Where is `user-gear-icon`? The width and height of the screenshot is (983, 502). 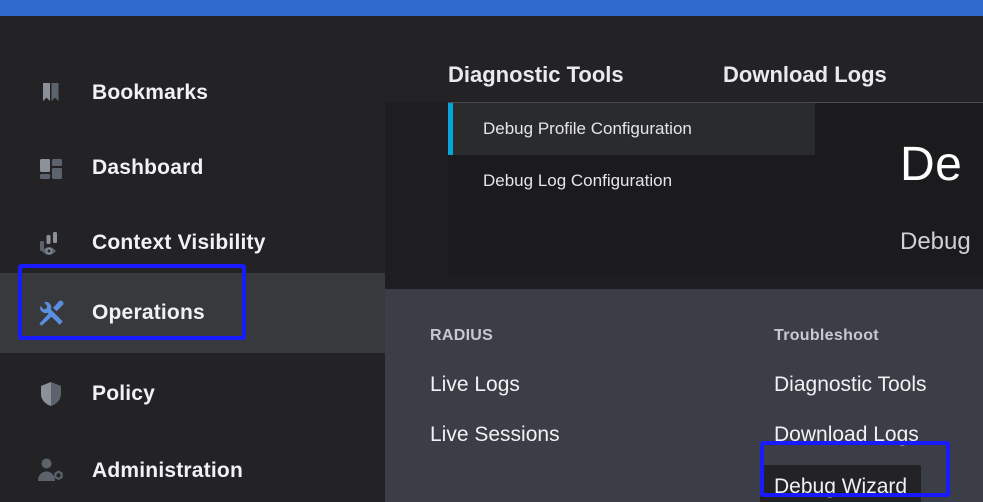
user-gear-icon is located at coordinates (51, 471).